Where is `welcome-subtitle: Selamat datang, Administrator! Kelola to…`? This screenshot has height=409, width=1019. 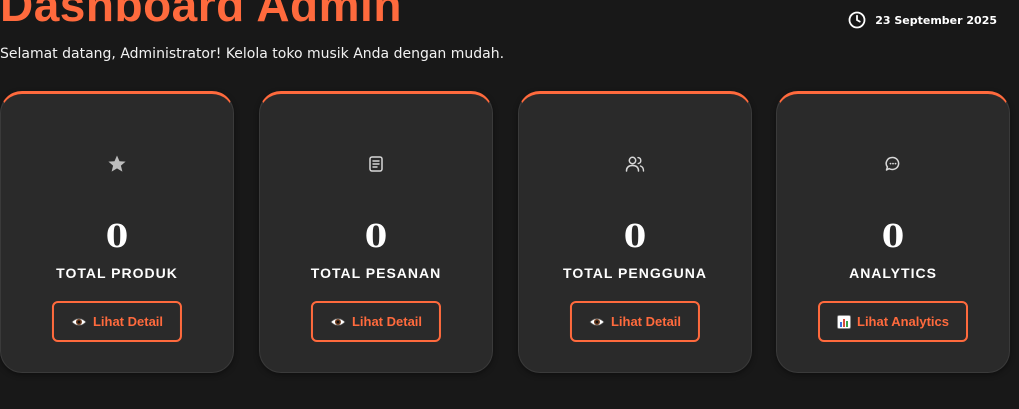 welcome-subtitle: Selamat datang, Administrator! Kelola to… is located at coordinates (252, 54).